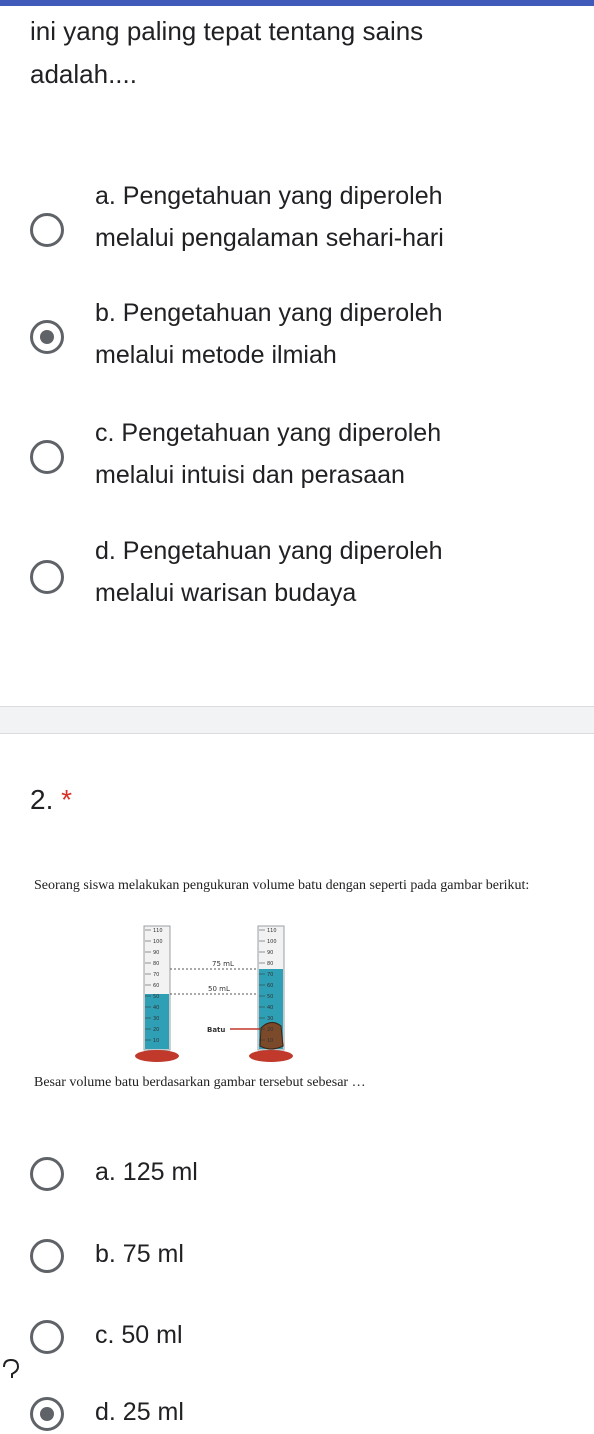 This screenshot has height=1434, width=594. What do you see at coordinates (47, 1256) in the screenshot?
I see `q2-option-b-radio` at bounding box center [47, 1256].